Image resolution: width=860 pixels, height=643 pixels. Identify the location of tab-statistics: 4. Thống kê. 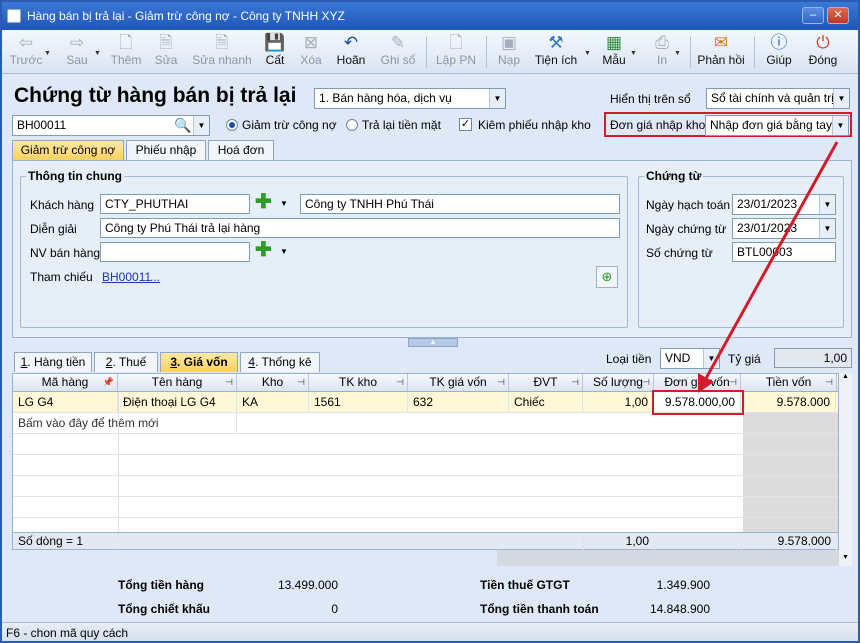
(280, 362).